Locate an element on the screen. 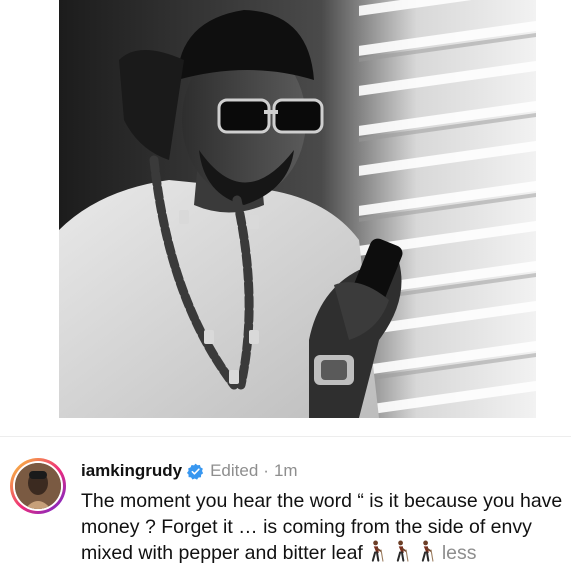 The image size is (571, 582). caption-divider is located at coordinates (285, 436).